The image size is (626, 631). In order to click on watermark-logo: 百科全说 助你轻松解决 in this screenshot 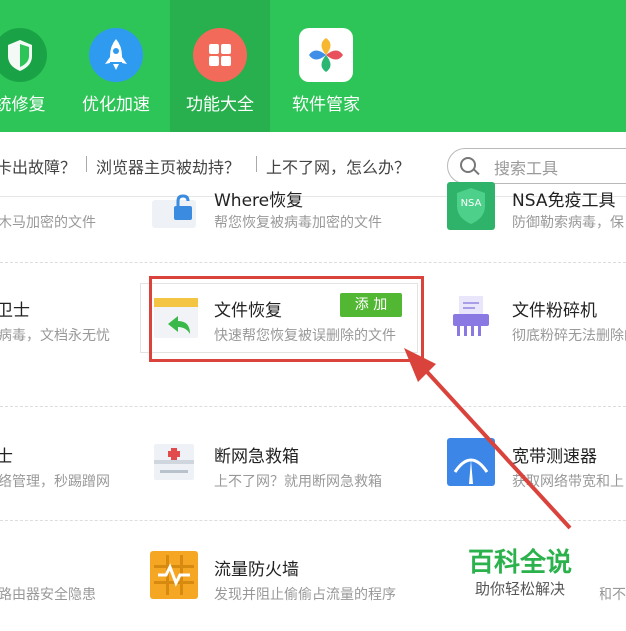, I will do `click(520, 573)`.